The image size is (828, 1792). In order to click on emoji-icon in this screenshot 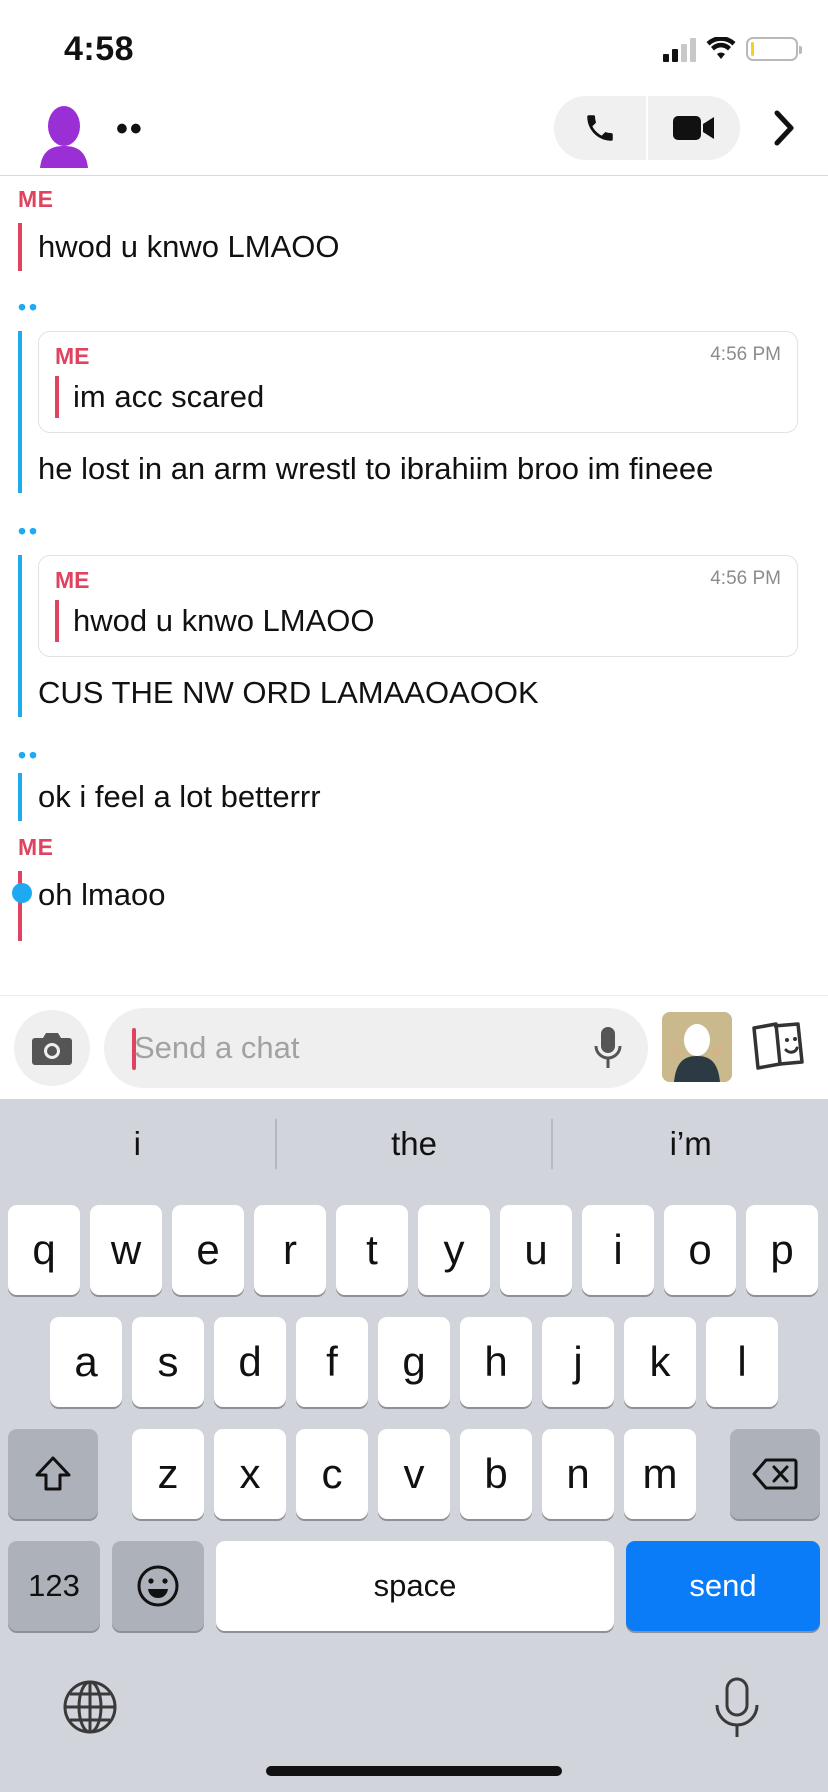, I will do `click(158, 1586)`.